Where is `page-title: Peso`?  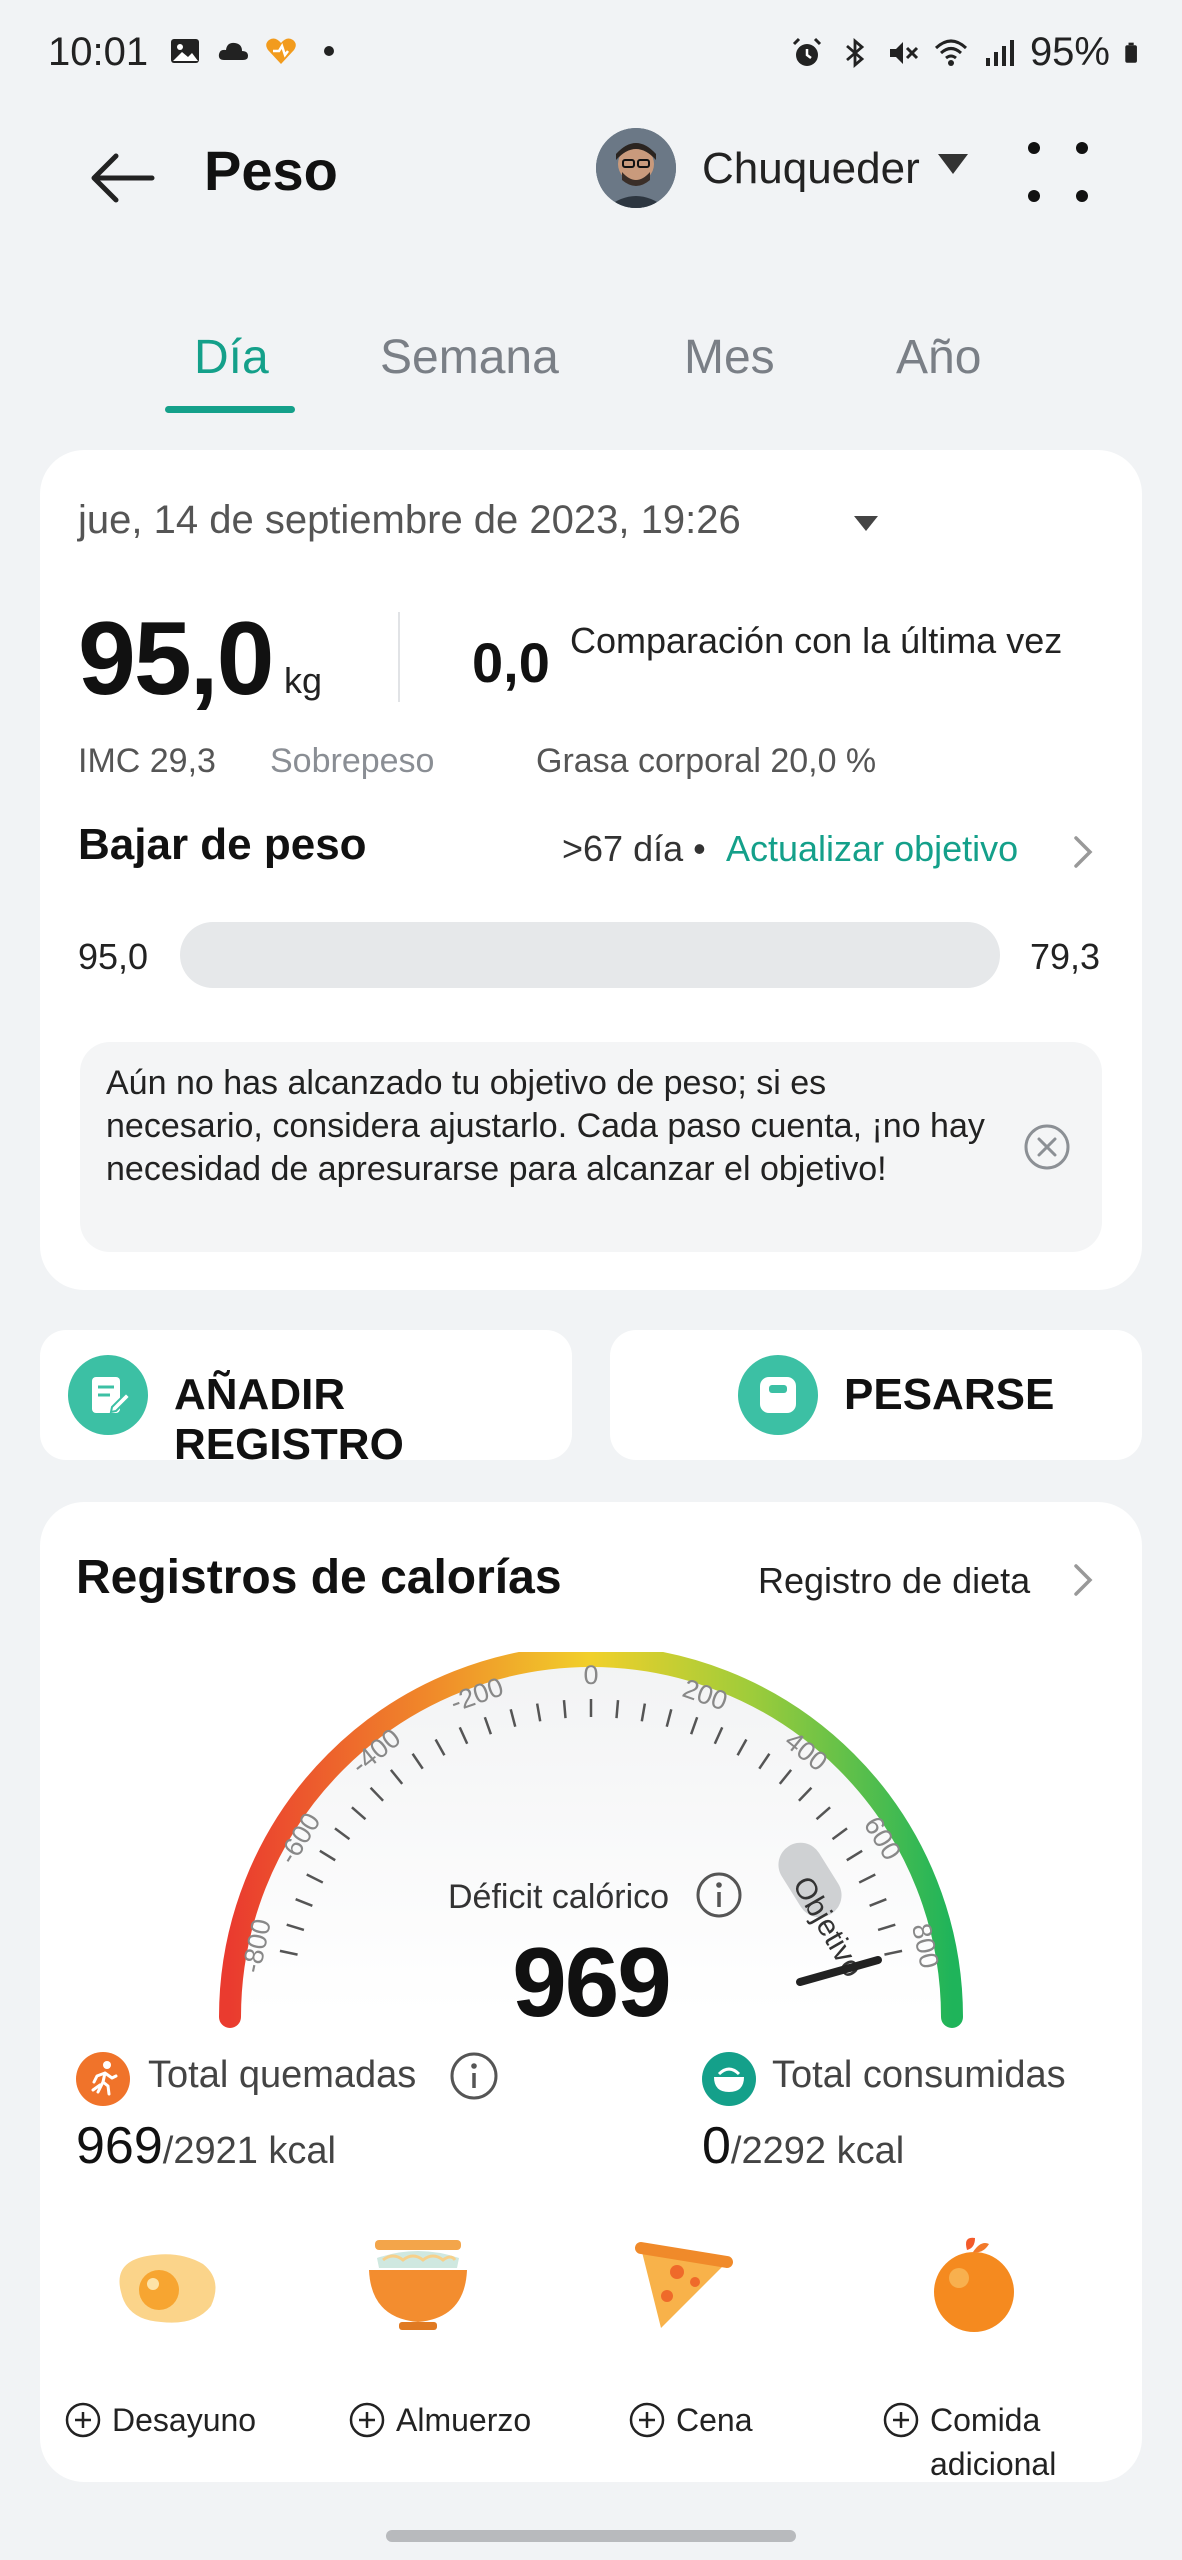 page-title: Peso is located at coordinates (271, 170).